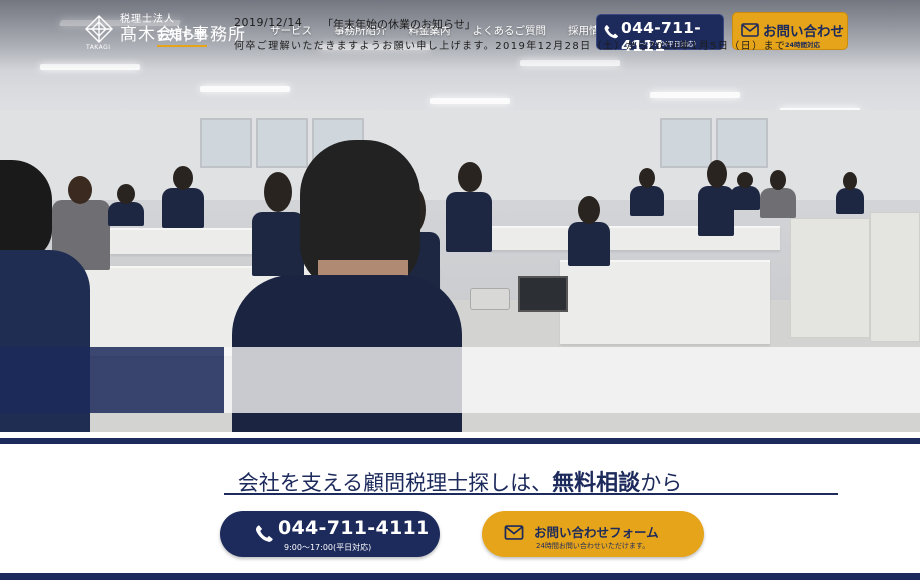  I want to click on news-label: お知らせ, so click(182, 35).